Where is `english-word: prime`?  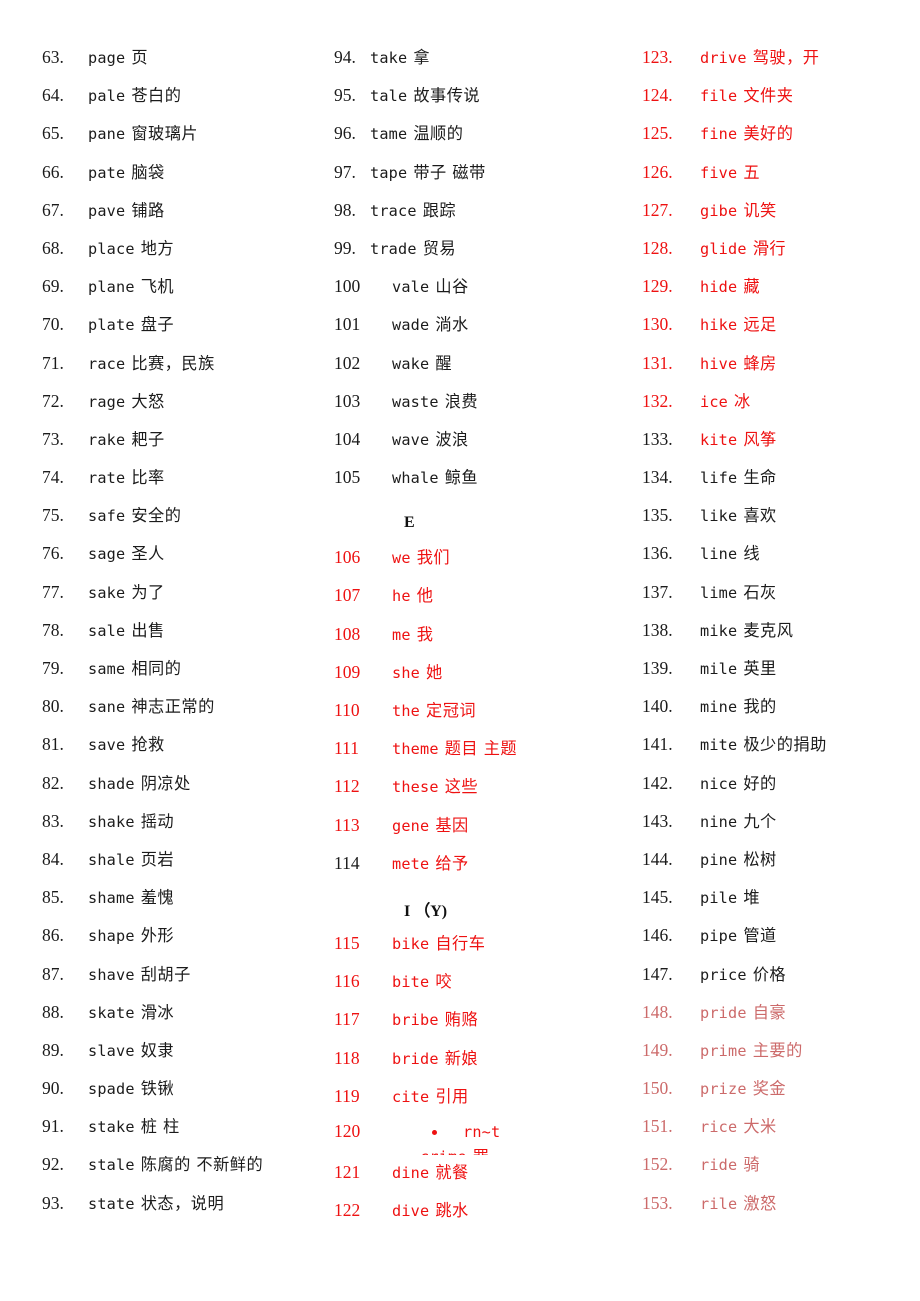 english-word: prime is located at coordinates (723, 1050).